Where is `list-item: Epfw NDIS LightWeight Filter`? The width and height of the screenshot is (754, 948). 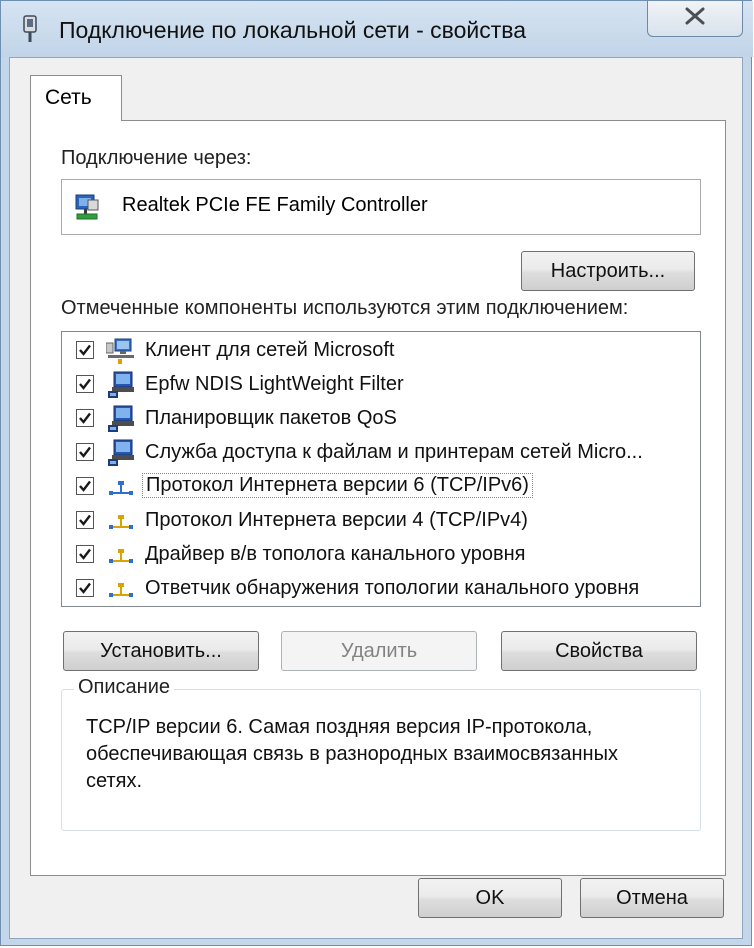 list-item: Epfw NDIS LightWeight Filter is located at coordinates (381, 385).